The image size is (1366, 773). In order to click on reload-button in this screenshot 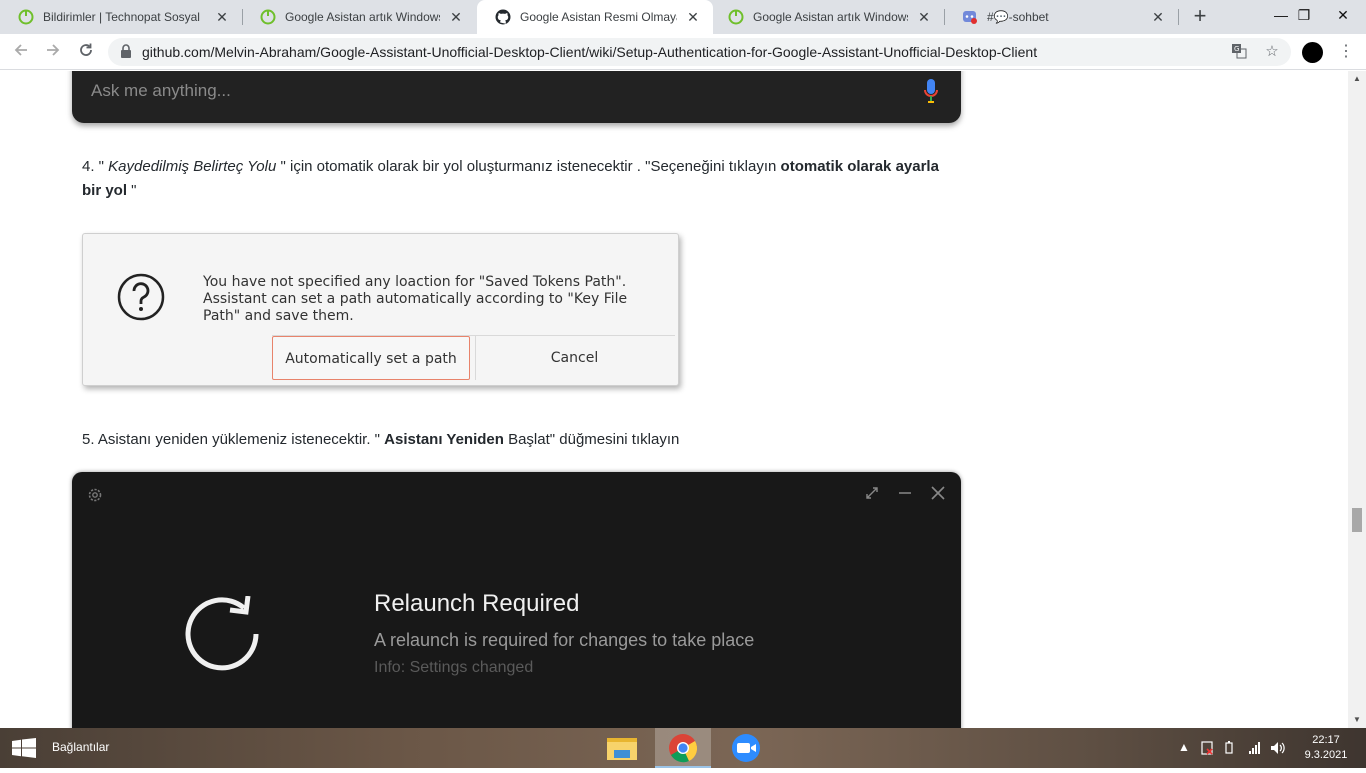, I will do `click(86, 52)`.